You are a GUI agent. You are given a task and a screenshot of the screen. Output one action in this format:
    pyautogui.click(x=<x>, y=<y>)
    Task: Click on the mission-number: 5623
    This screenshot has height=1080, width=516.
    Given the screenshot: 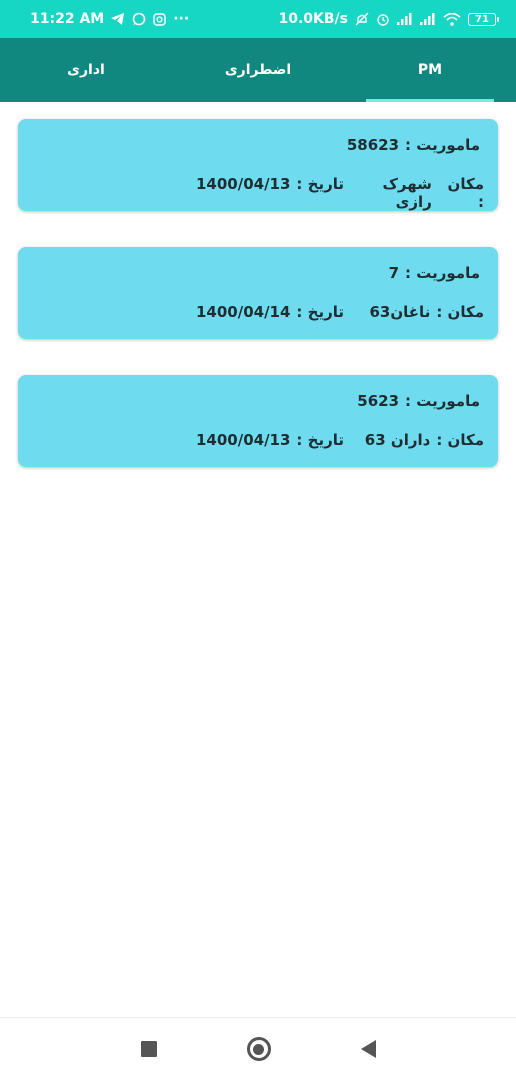 What is the action you would take?
    pyautogui.click(x=378, y=401)
    